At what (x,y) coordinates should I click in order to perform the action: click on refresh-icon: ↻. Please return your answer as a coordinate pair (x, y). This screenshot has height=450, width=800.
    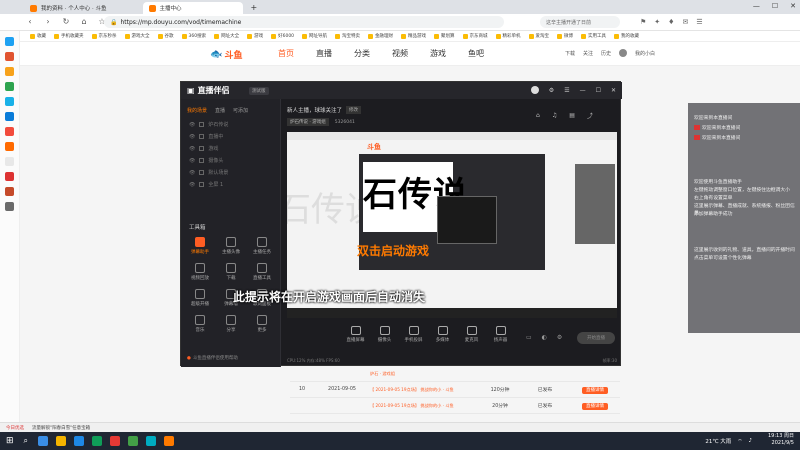
    Looking at the image, I should click on (66, 21).